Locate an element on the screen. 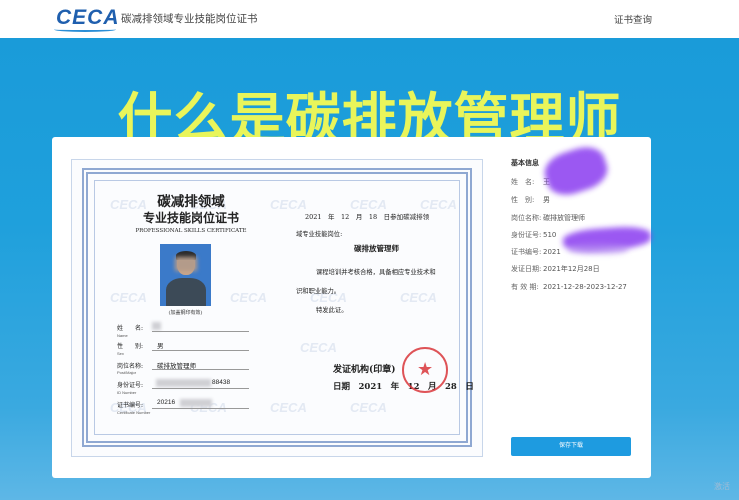  cert-number-redaction is located at coordinates (196, 403).